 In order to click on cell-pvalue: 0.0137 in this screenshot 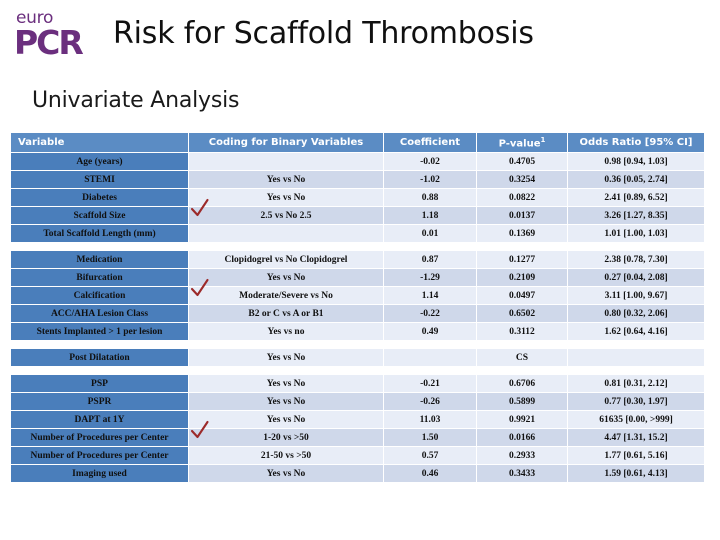, I will do `click(522, 215)`.